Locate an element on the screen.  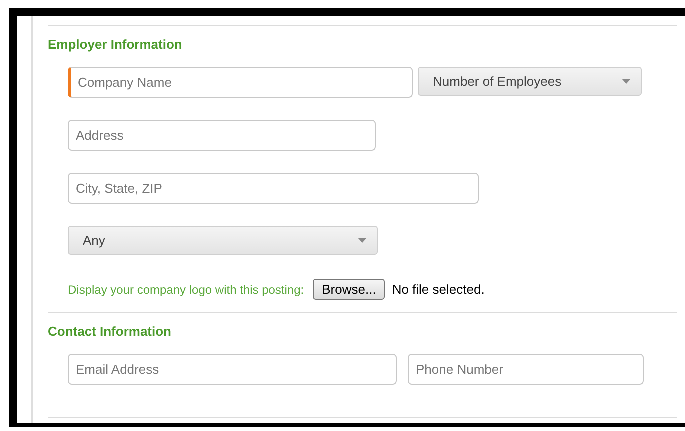
input-field: Company Name is located at coordinates (240, 82).